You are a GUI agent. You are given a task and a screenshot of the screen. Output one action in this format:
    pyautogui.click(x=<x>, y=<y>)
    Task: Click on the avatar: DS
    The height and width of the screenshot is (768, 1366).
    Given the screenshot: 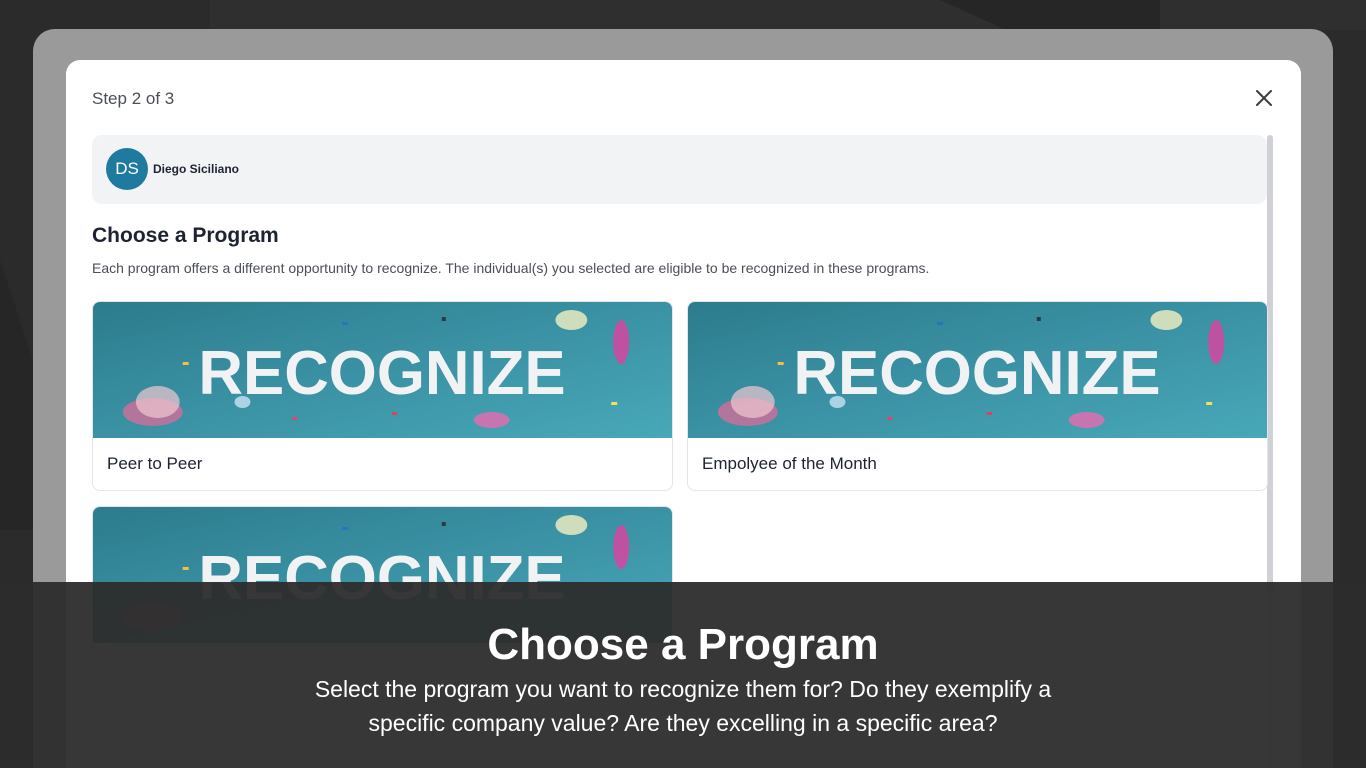 What is the action you would take?
    pyautogui.click(x=127, y=169)
    